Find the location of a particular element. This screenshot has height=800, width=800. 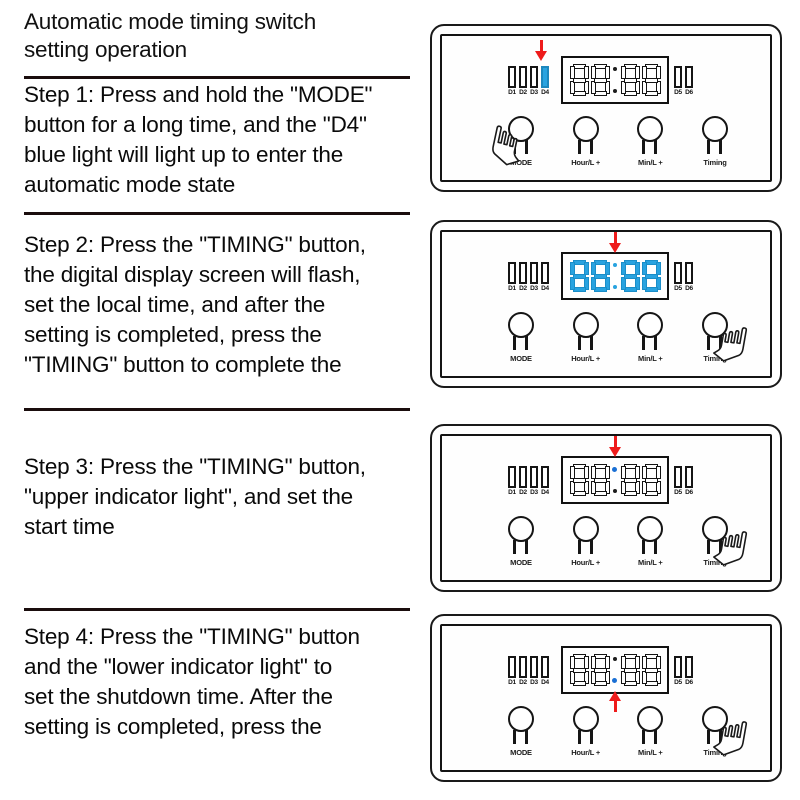

led-indicator-group-right: D5 D6 is located at coordinates (683, 277).